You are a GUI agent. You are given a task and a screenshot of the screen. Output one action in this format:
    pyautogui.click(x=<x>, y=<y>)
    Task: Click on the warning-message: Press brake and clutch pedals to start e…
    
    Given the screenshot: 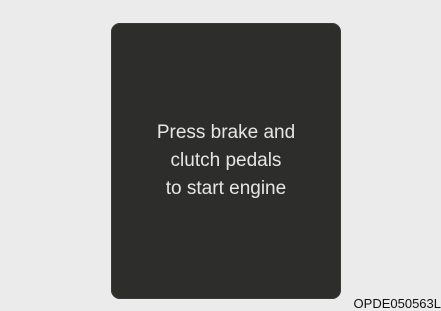 What is the action you would take?
    pyautogui.click(x=226, y=161)
    